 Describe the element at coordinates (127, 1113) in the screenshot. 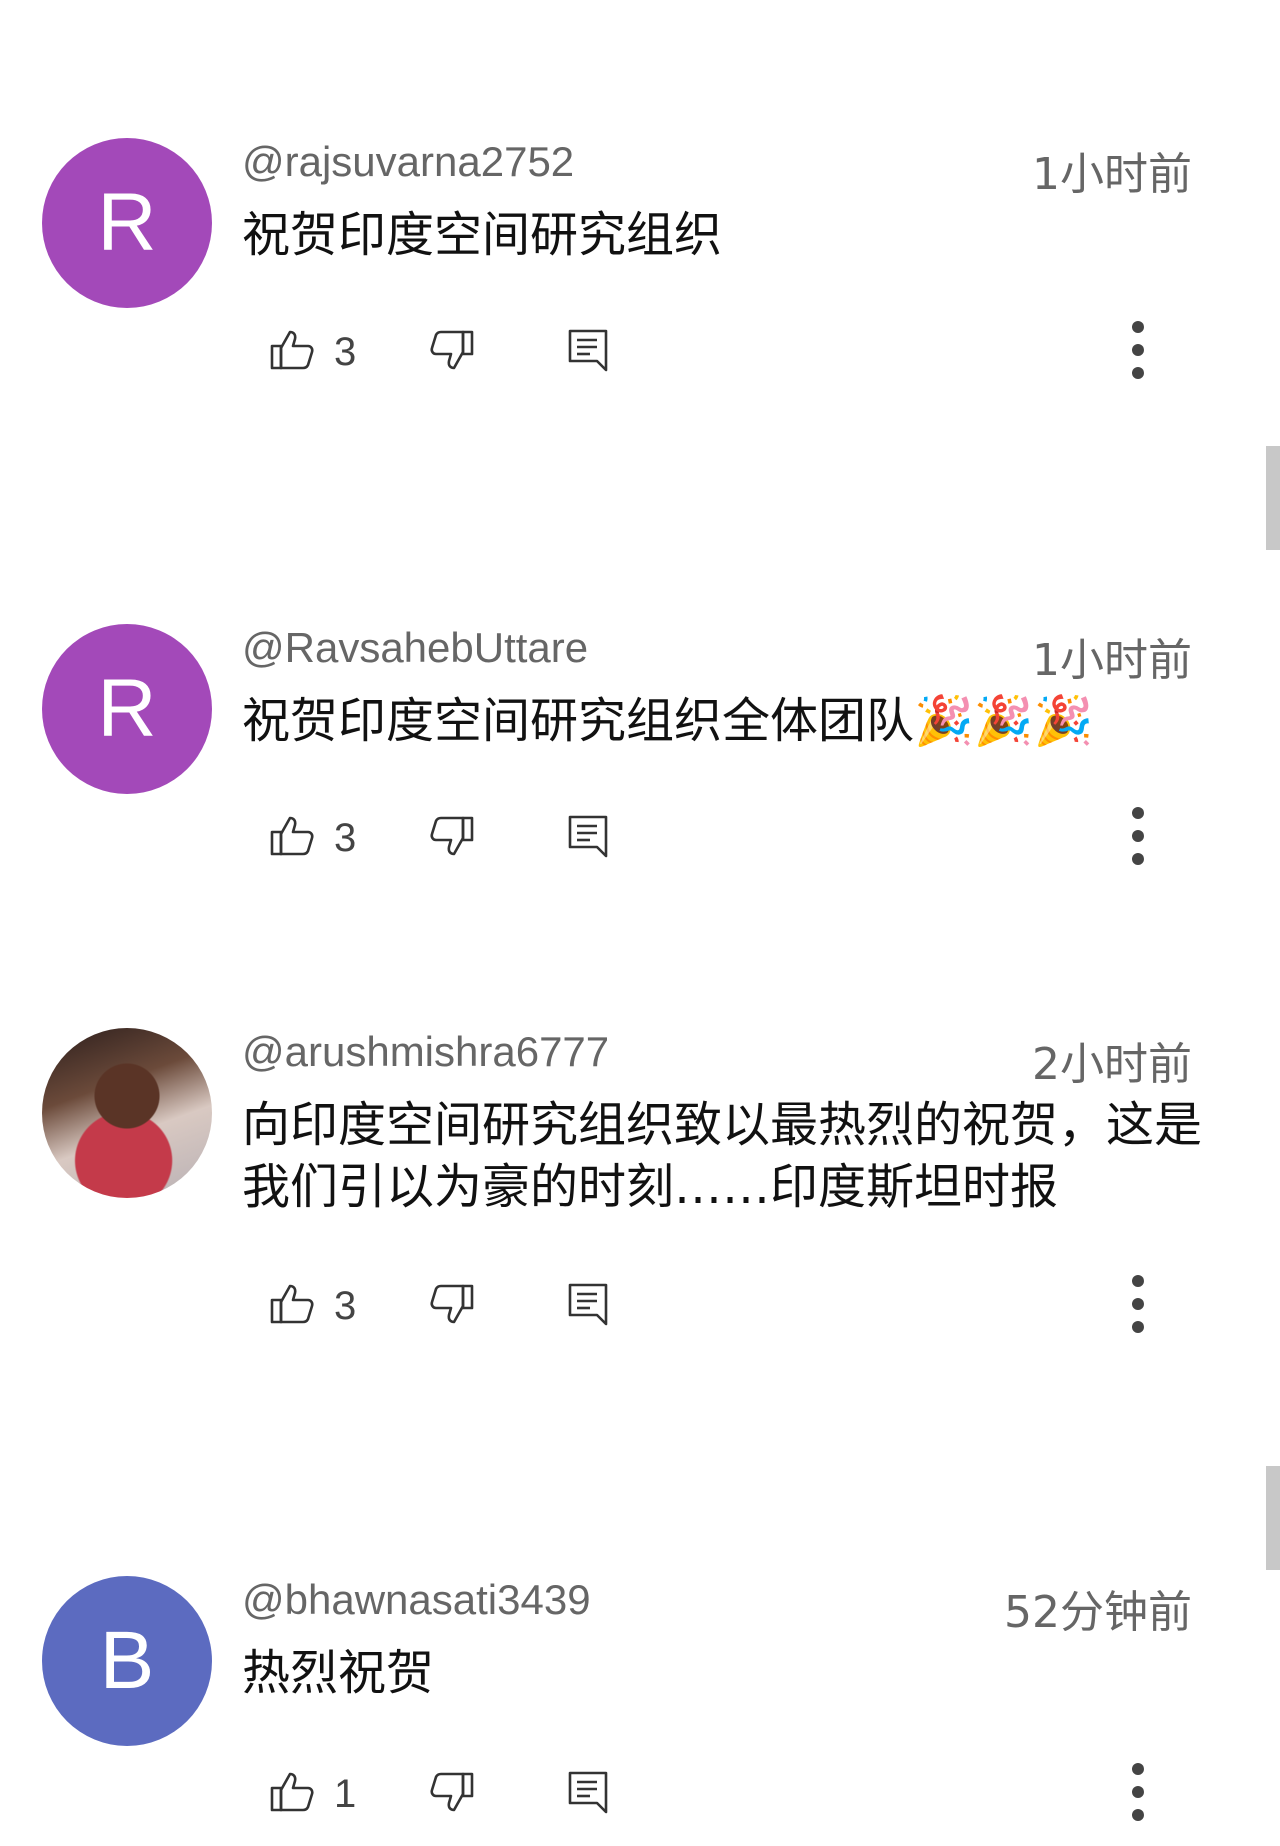

I see `avatar` at that location.